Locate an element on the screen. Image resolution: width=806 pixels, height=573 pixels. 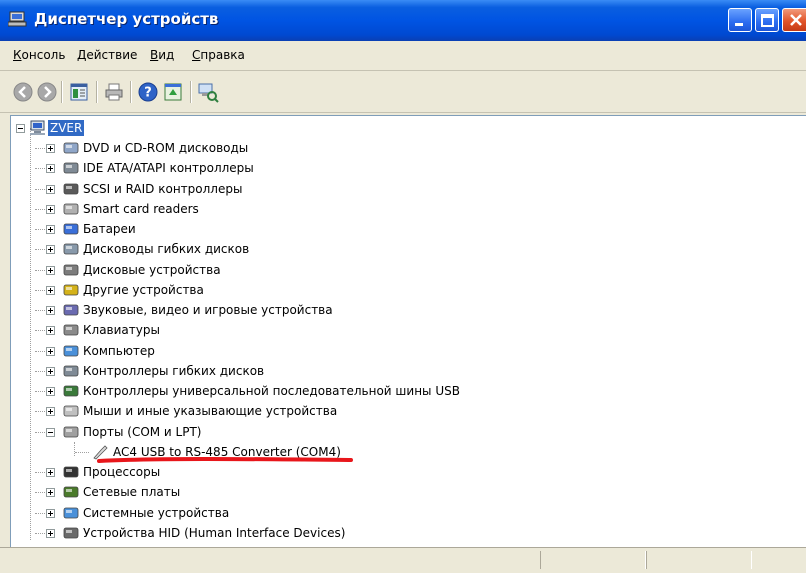
device-category-label: Системные устройства is located at coordinates (156, 513).